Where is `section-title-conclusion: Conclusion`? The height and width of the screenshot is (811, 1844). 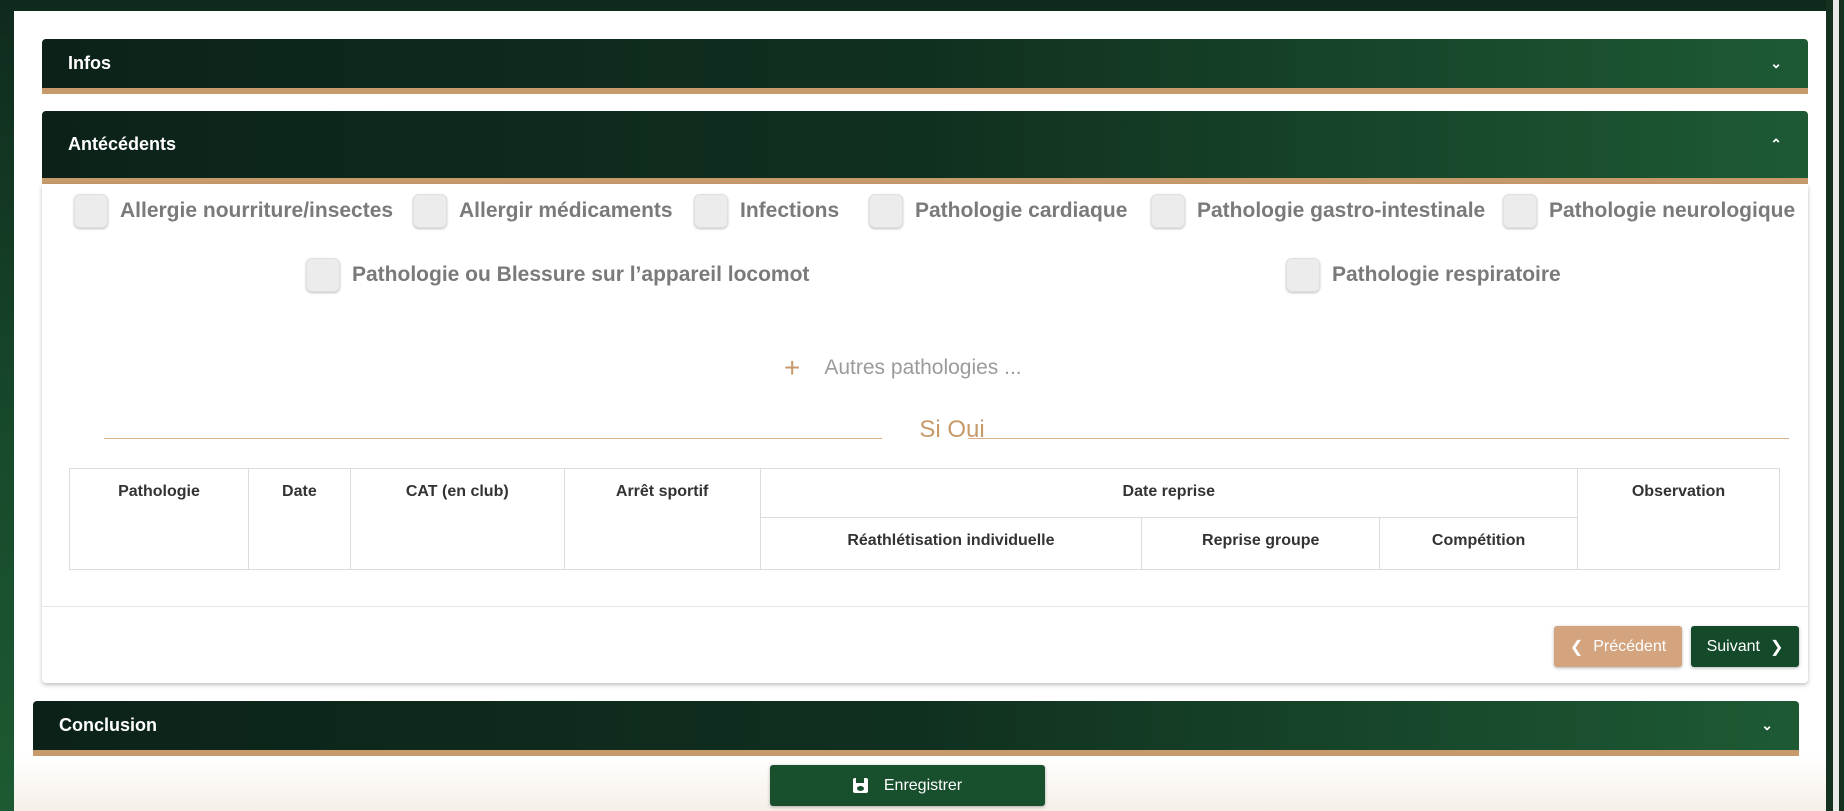
section-title-conclusion: Conclusion is located at coordinates (108, 725).